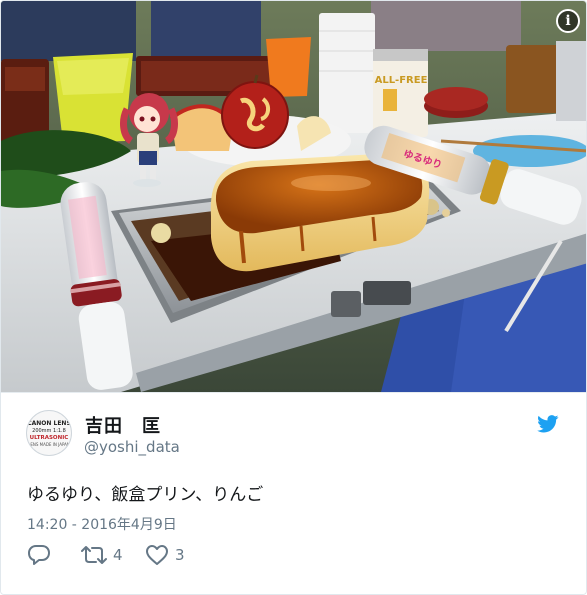  What do you see at coordinates (568, 21) in the screenshot?
I see `info-icon: i` at bounding box center [568, 21].